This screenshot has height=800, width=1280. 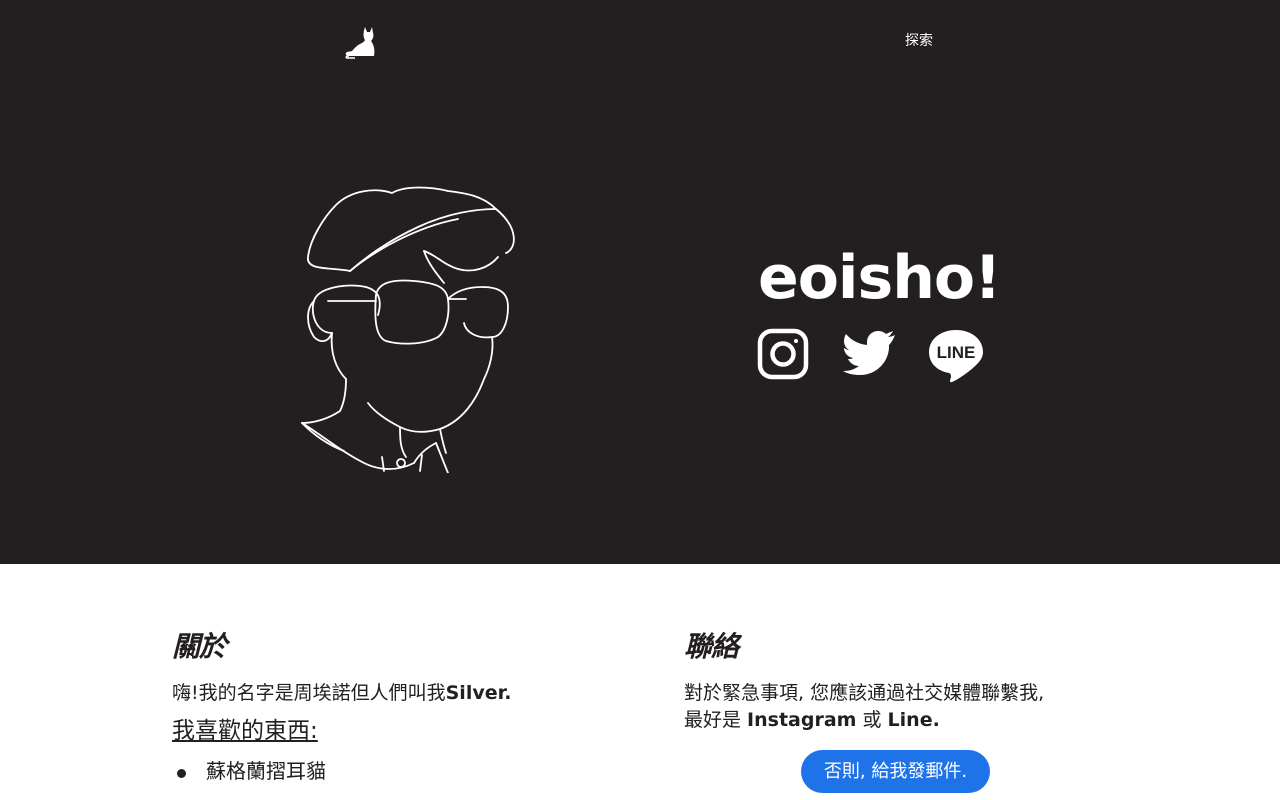 I want to click on contact-line-2-or: 或, so click(x=872, y=720).